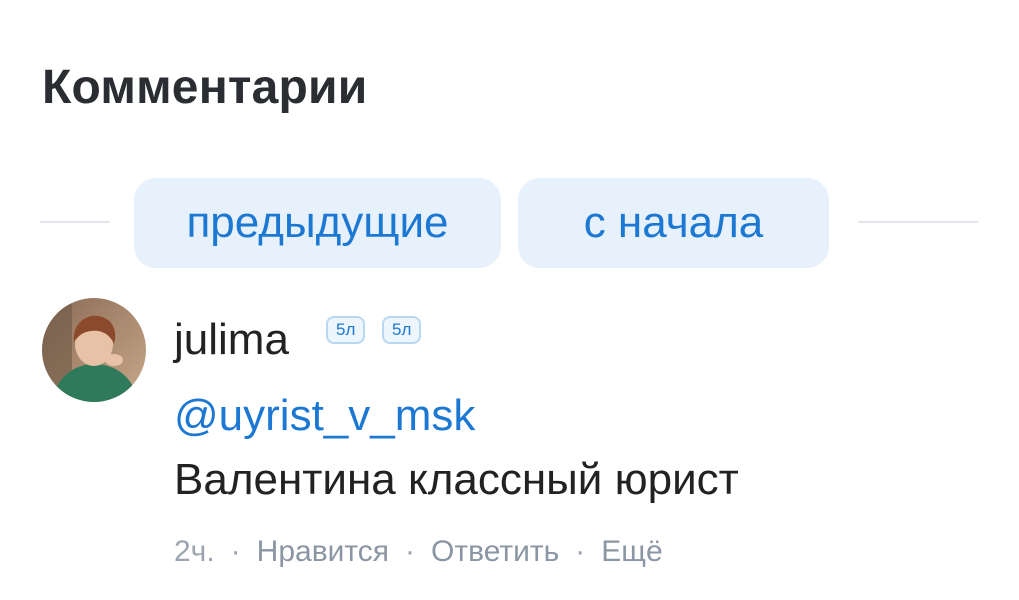  I want to click on comment-text: Валентина классный юрист, so click(456, 479).